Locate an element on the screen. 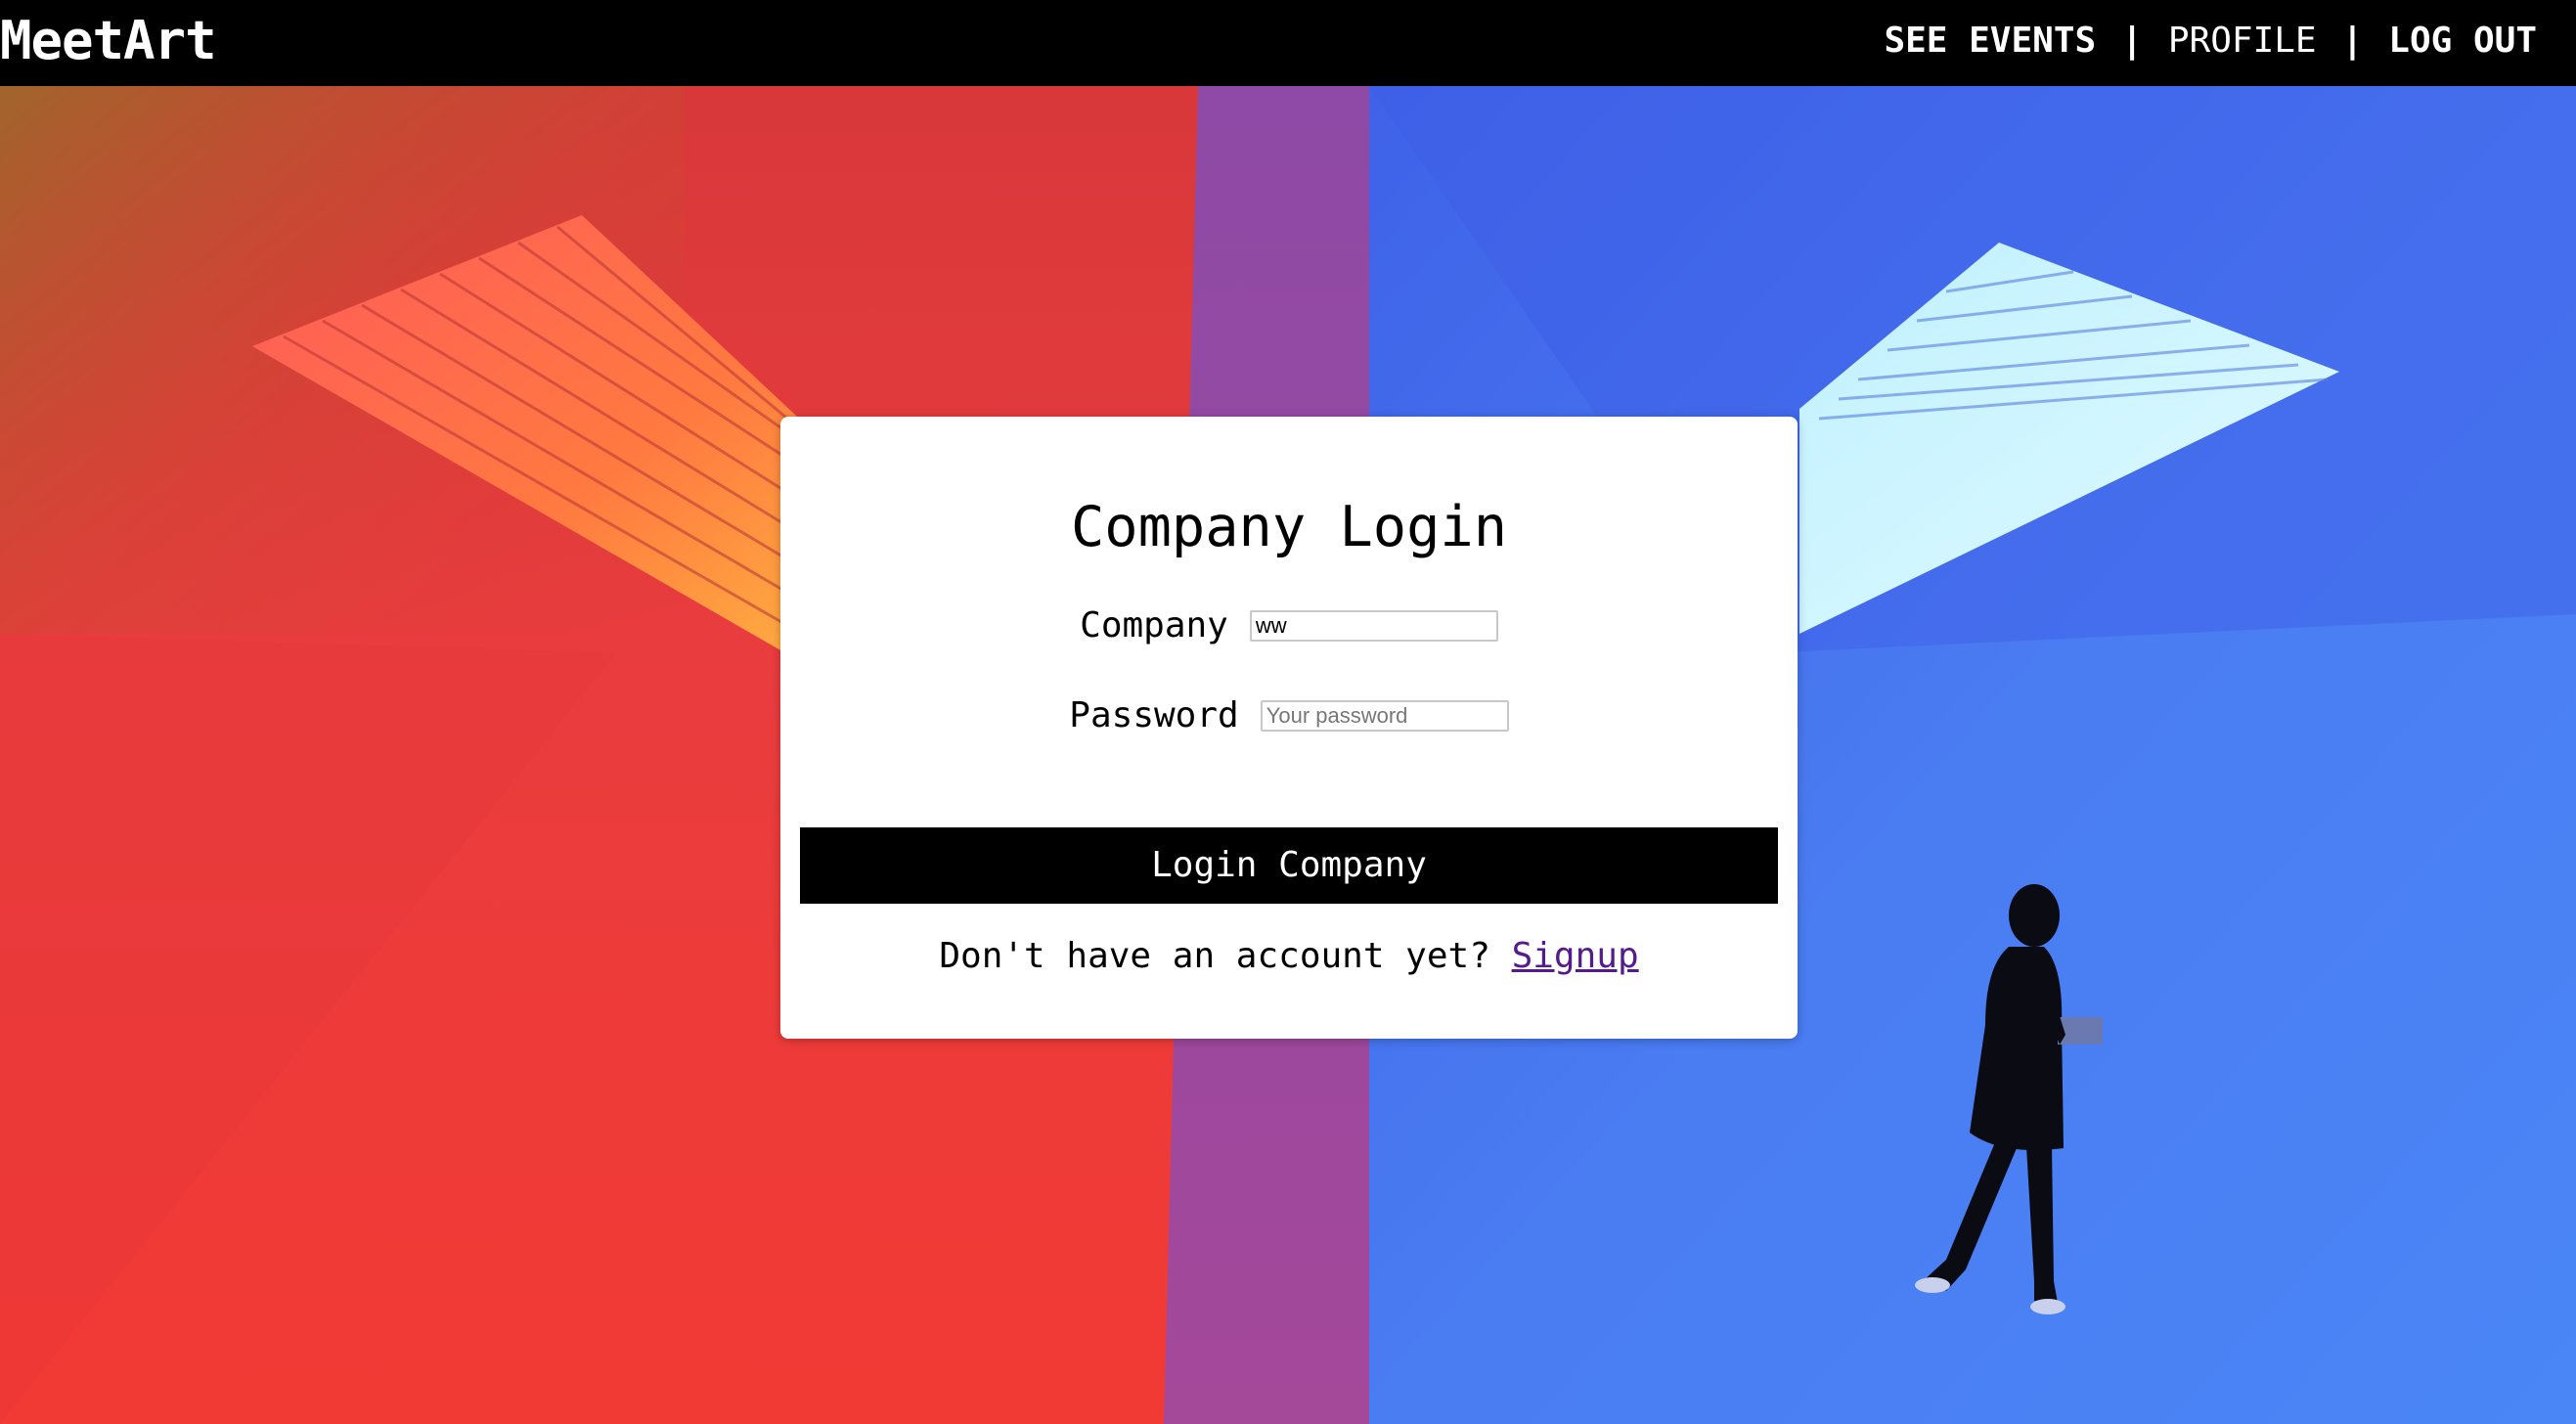 The image size is (2576, 1424). signup-prompt-text: Don't have an account yet? is located at coordinates (1214, 956).